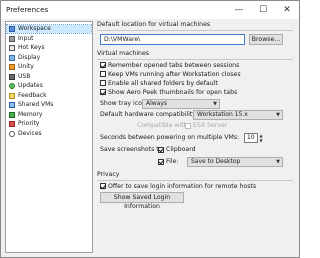 Image resolution: width=320 pixels, height=258 pixels. What do you see at coordinates (163, 125) in the screenshot?
I see `compatible-with-label: Compatible with:` at bounding box center [163, 125].